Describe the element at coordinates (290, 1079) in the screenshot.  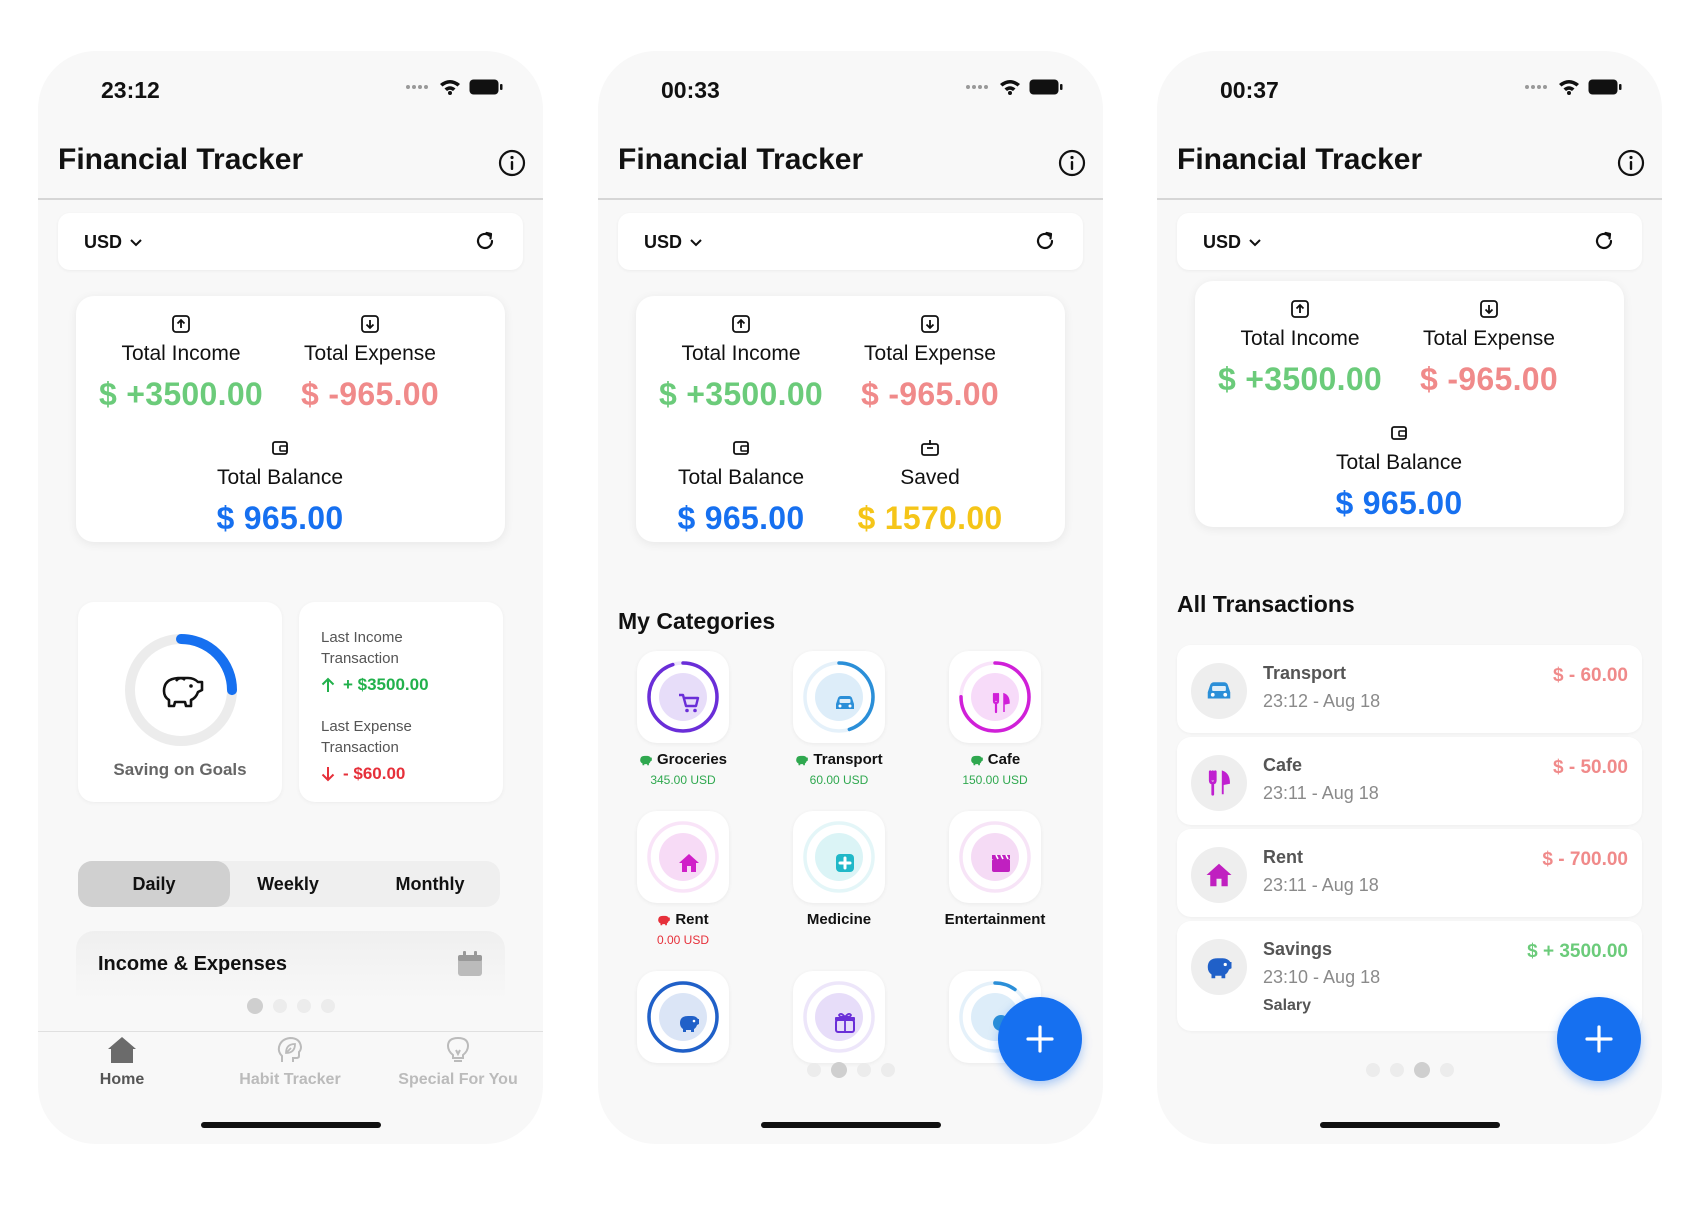
I see `nav-habit-label: Habit Tracker` at that location.